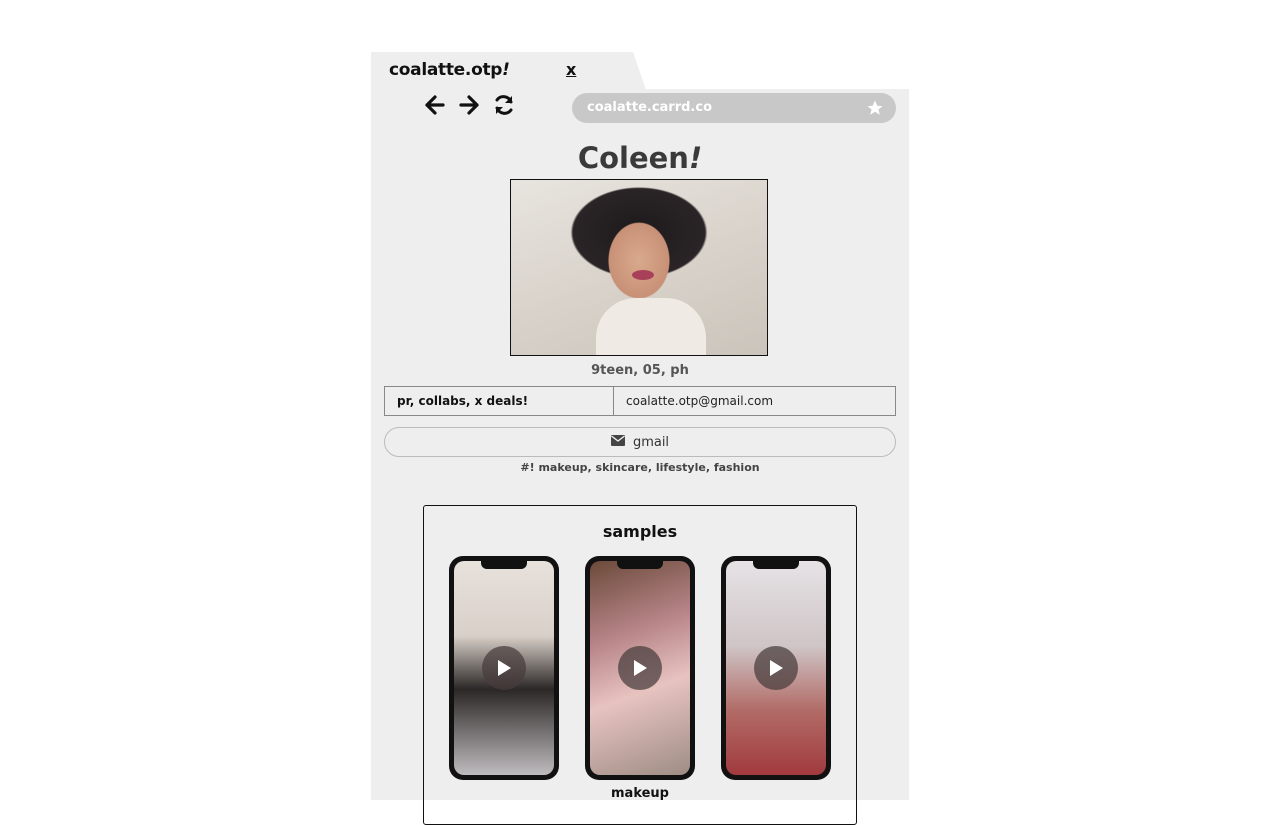  Describe the element at coordinates (499, 401) in the screenshot. I see `contact-label: pr, collabs, x deals!` at that location.